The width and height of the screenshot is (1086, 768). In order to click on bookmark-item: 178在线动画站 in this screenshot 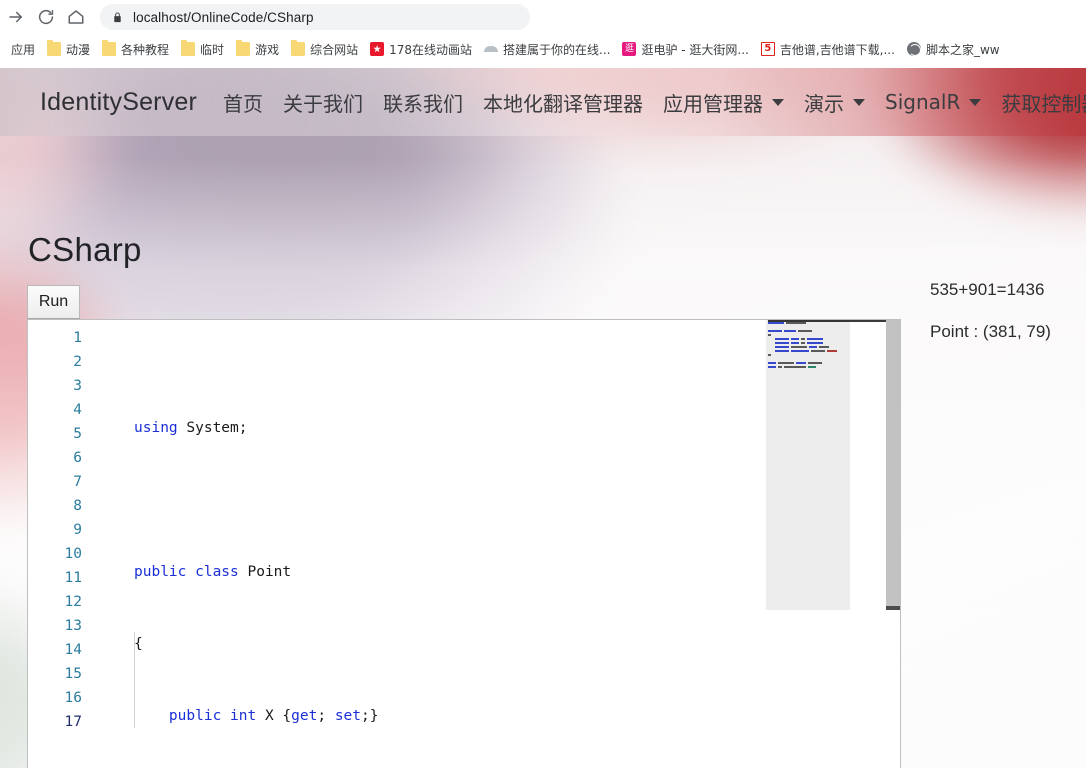, I will do `click(421, 49)`.